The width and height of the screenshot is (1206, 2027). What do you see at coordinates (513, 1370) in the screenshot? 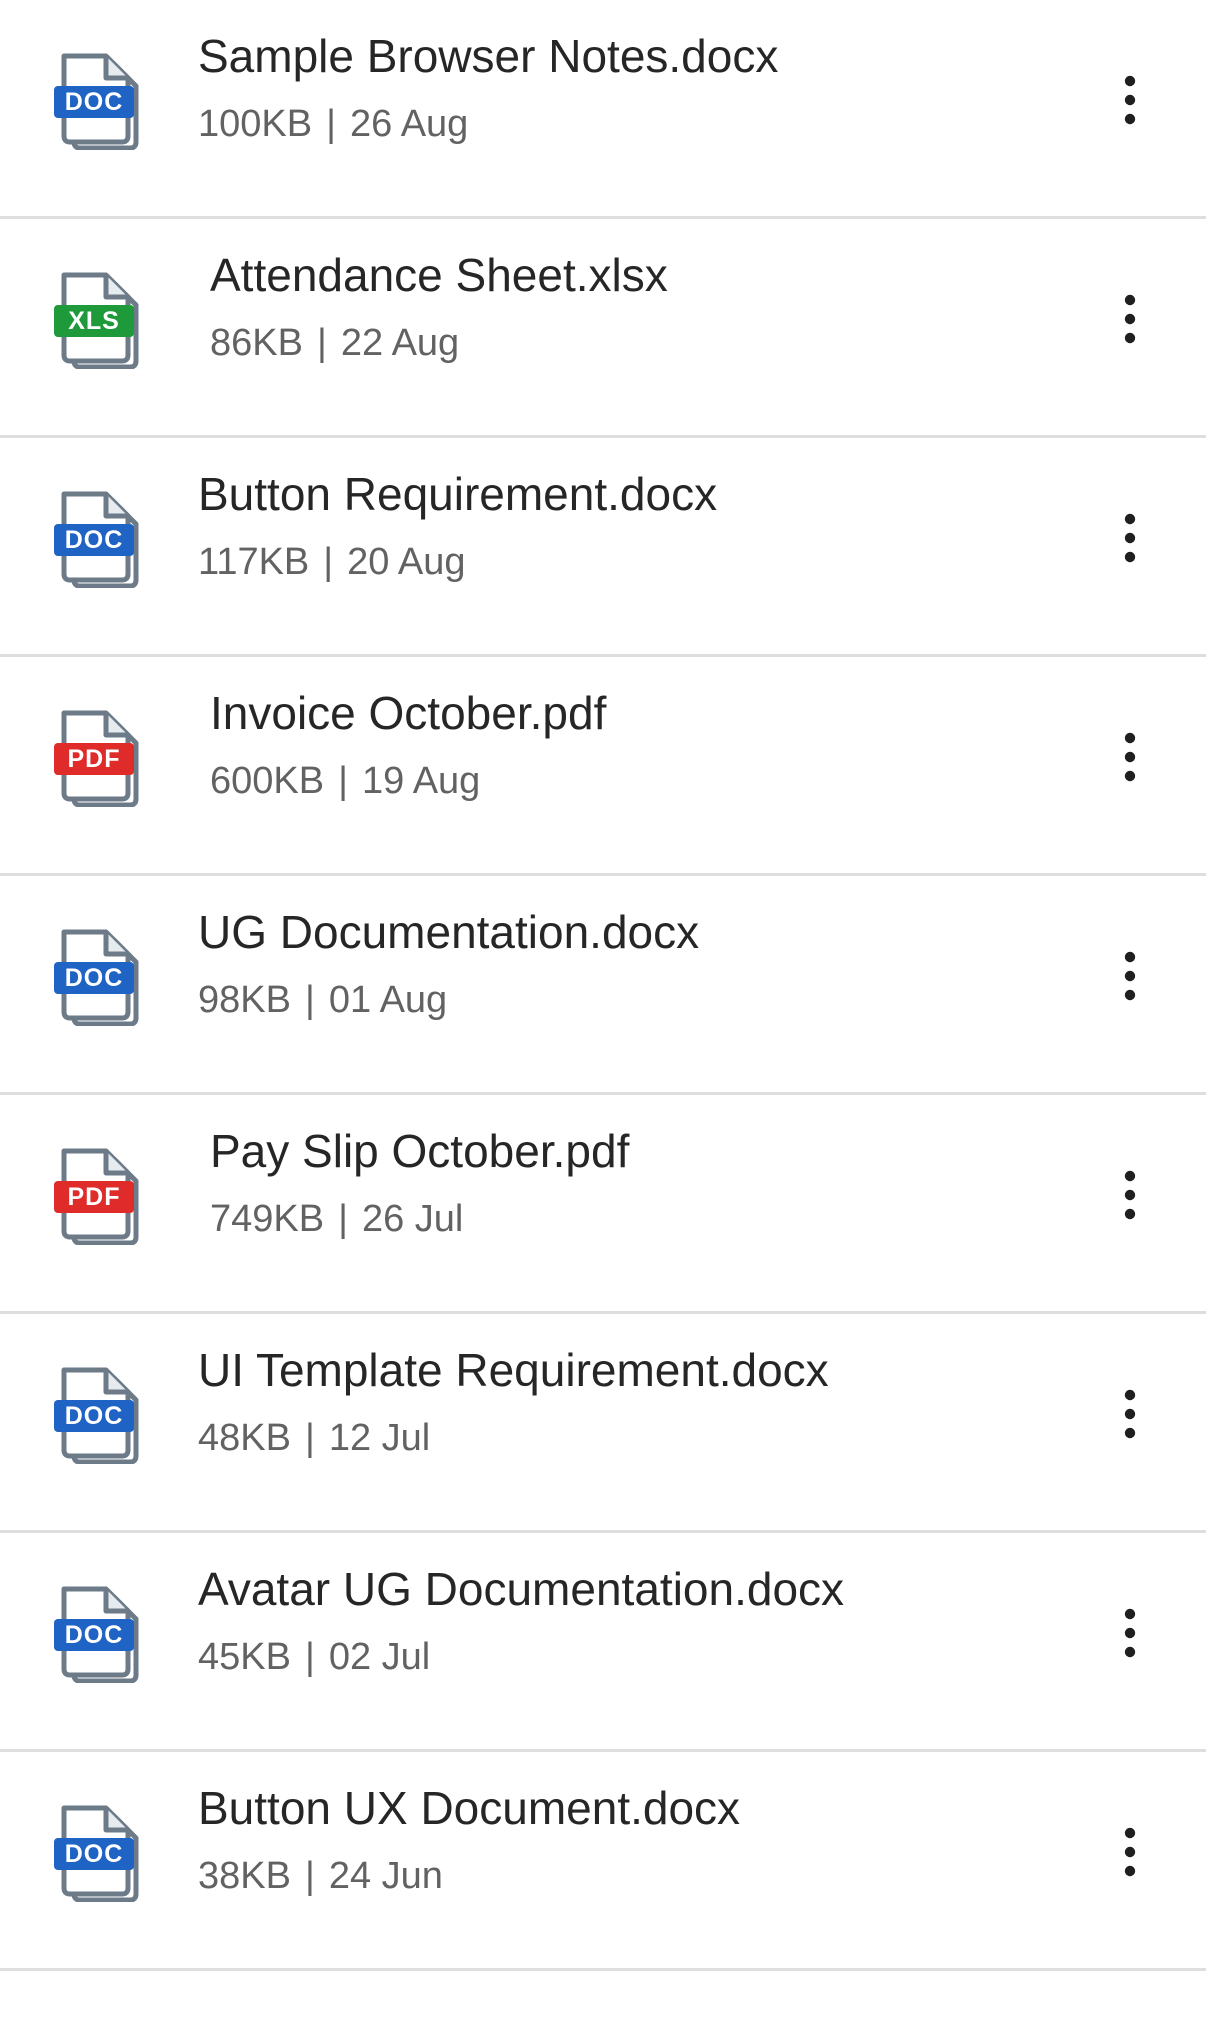
I see `file-name: UI Template Requirement.docx` at bounding box center [513, 1370].